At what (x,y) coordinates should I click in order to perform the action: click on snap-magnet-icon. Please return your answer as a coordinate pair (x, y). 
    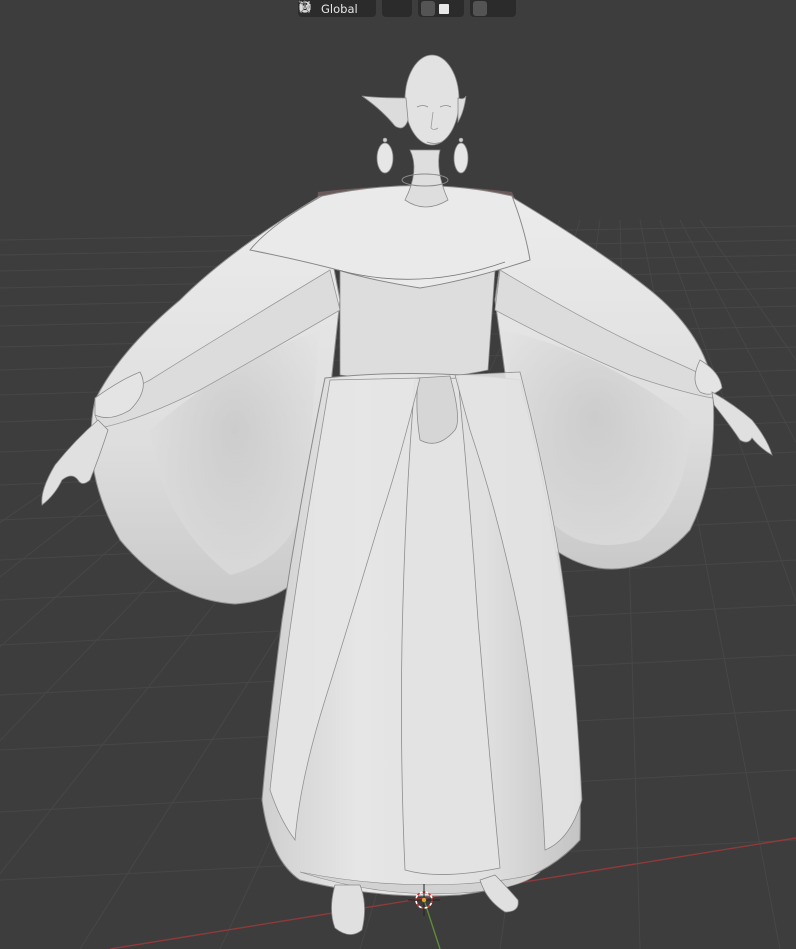
    Looking at the image, I should click on (367, 8).